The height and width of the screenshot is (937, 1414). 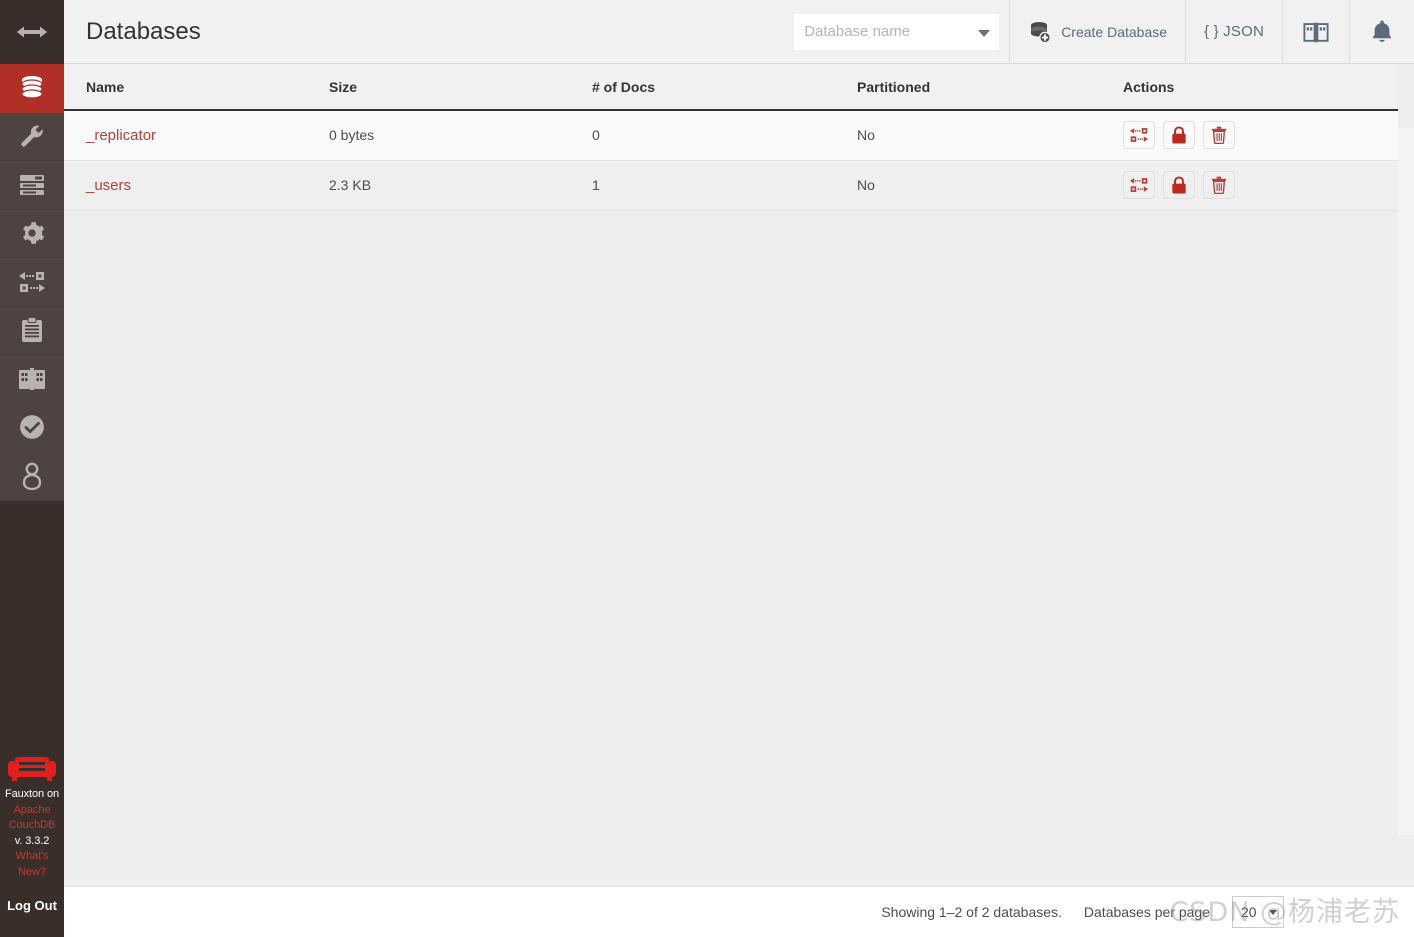 What do you see at coordinates (32, 864) in the screenshot?
I see `whats-new-link: What's New?` at bounding box center [32, 864].